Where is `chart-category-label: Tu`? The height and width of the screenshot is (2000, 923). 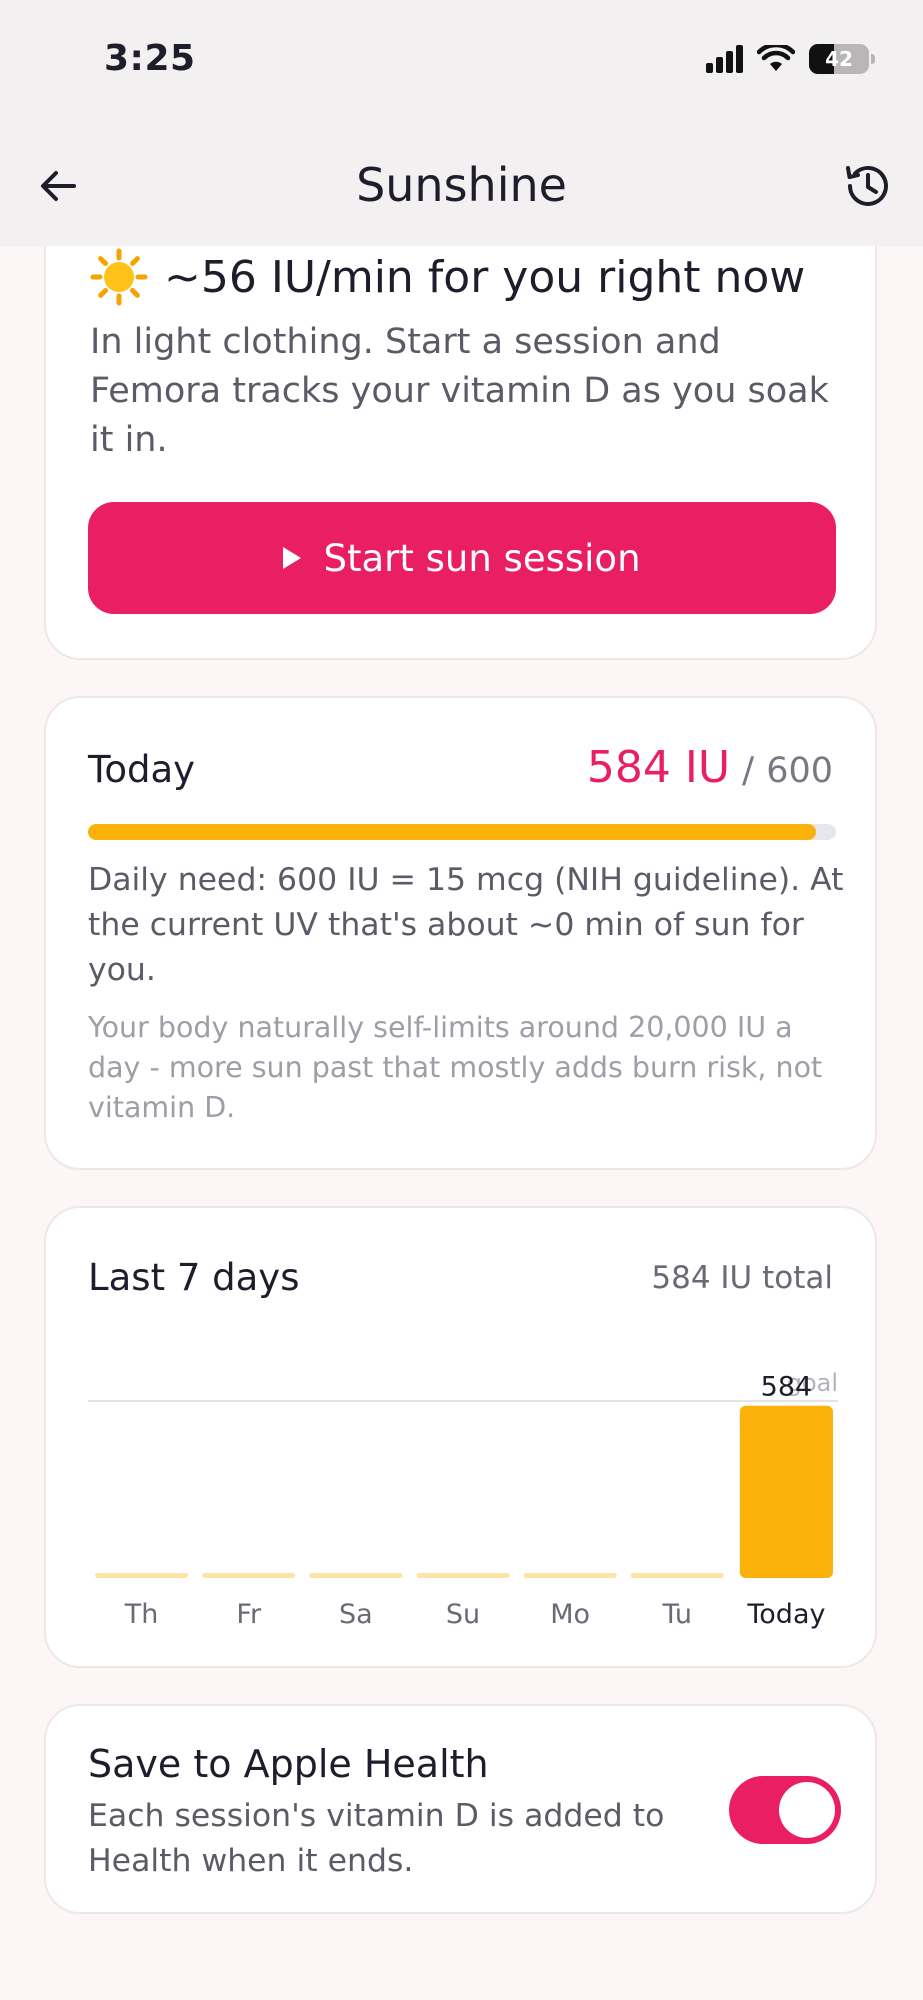 chart-category-label: Tu is located at coordinates (677, 1614).